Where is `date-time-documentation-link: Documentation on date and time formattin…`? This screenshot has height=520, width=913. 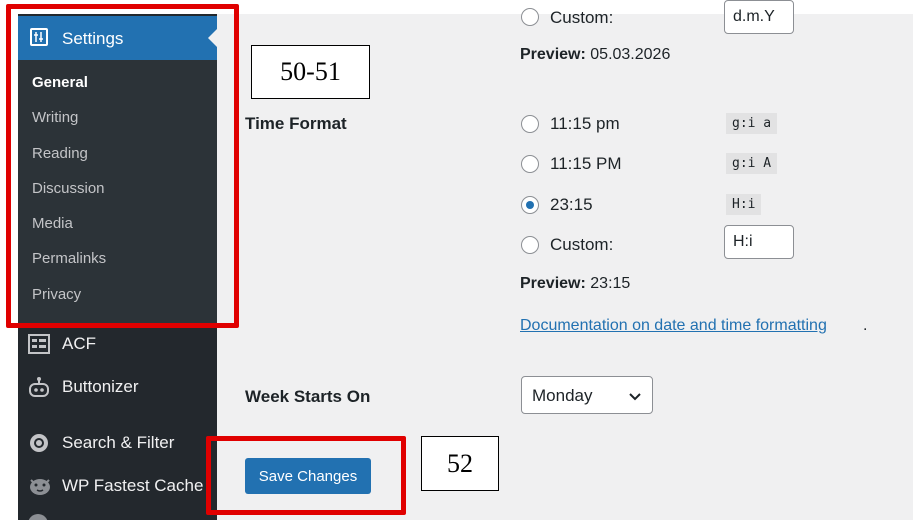 date-time-documentation-link: Documentation on date and time formattin… is located at coordinates (673, 326).